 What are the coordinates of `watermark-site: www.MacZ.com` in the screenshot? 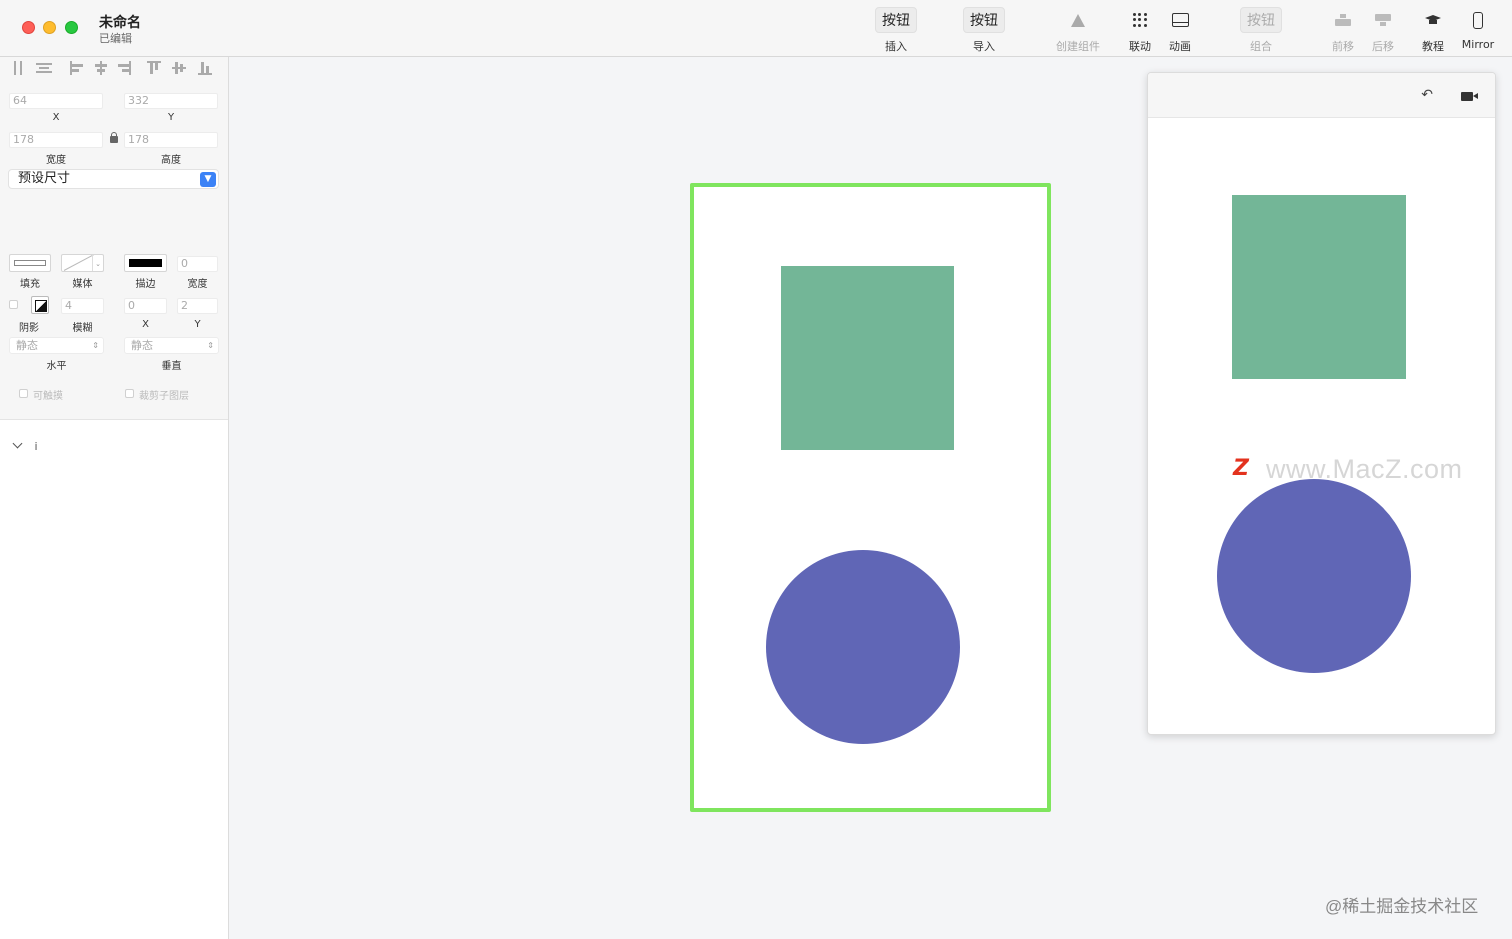 It's located at (1364, 469).